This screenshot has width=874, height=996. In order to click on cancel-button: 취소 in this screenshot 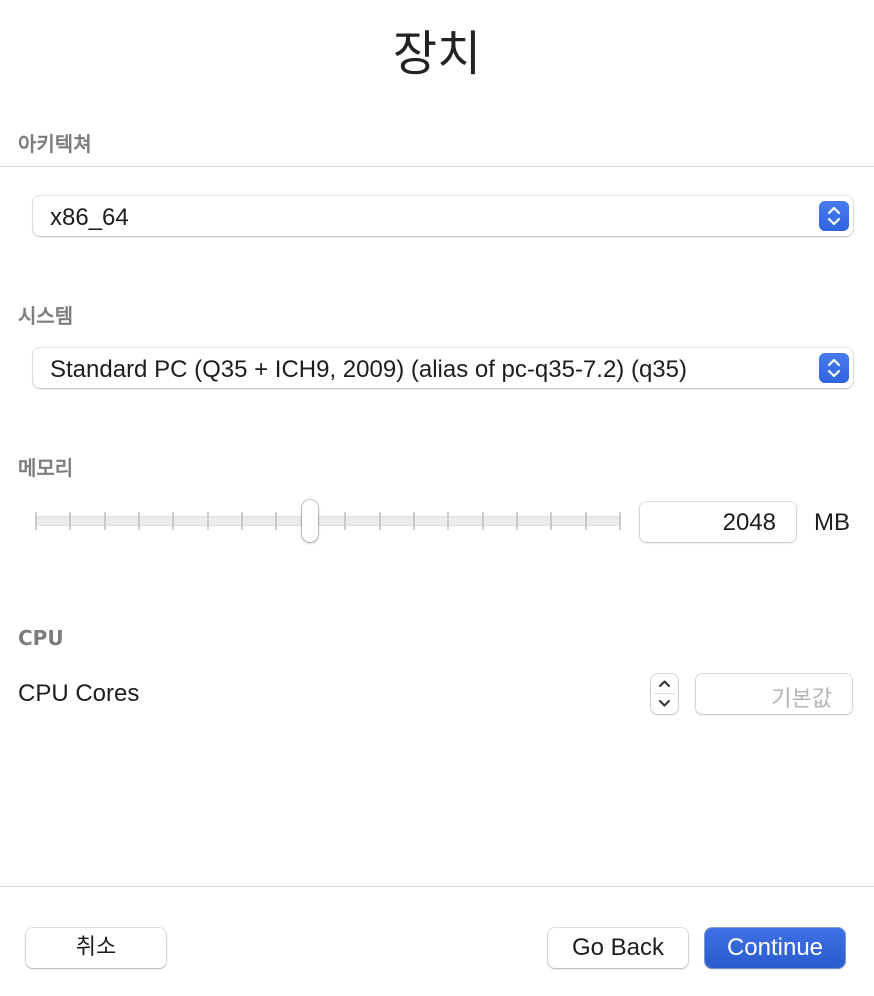, I will do `click(96, 948)`.